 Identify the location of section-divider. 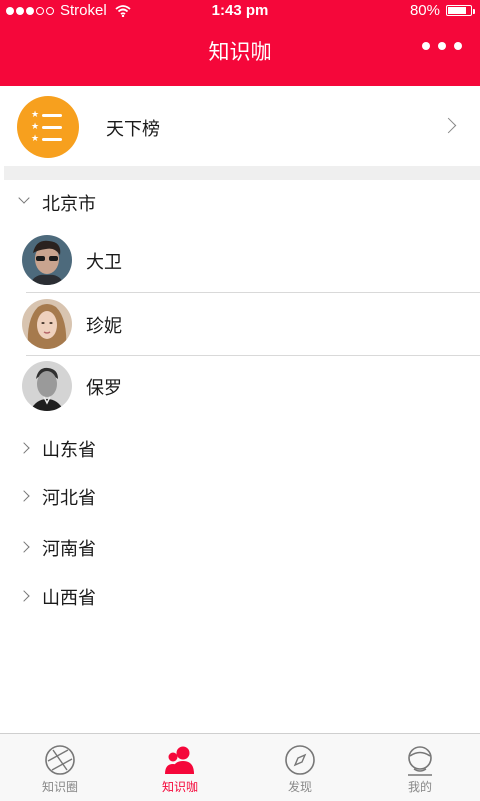
(242, 173).